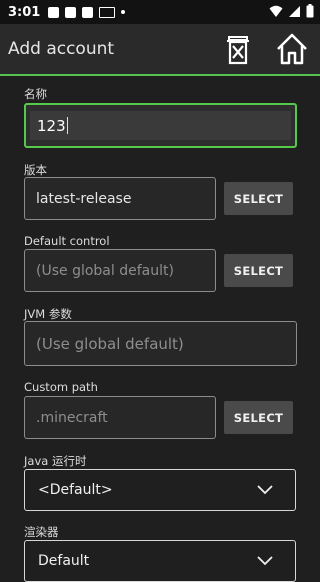 The height and width of the screenshot is (582, 320). Describe the element at coordinates (160, 50) in the screenshot. I see `app-bar: Add account` at that location.